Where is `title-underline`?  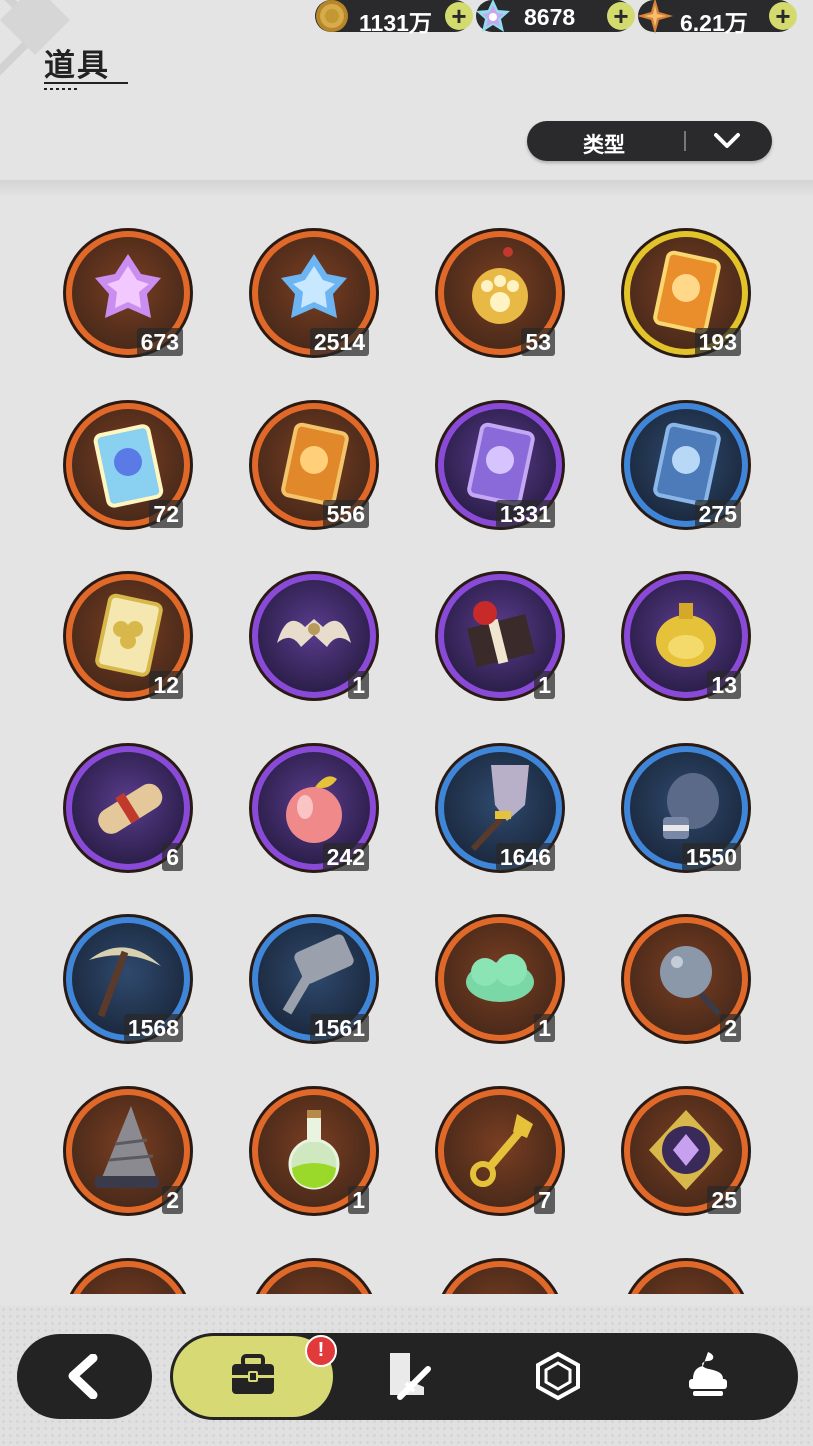
title-underline is located at coordinates (86, 83).